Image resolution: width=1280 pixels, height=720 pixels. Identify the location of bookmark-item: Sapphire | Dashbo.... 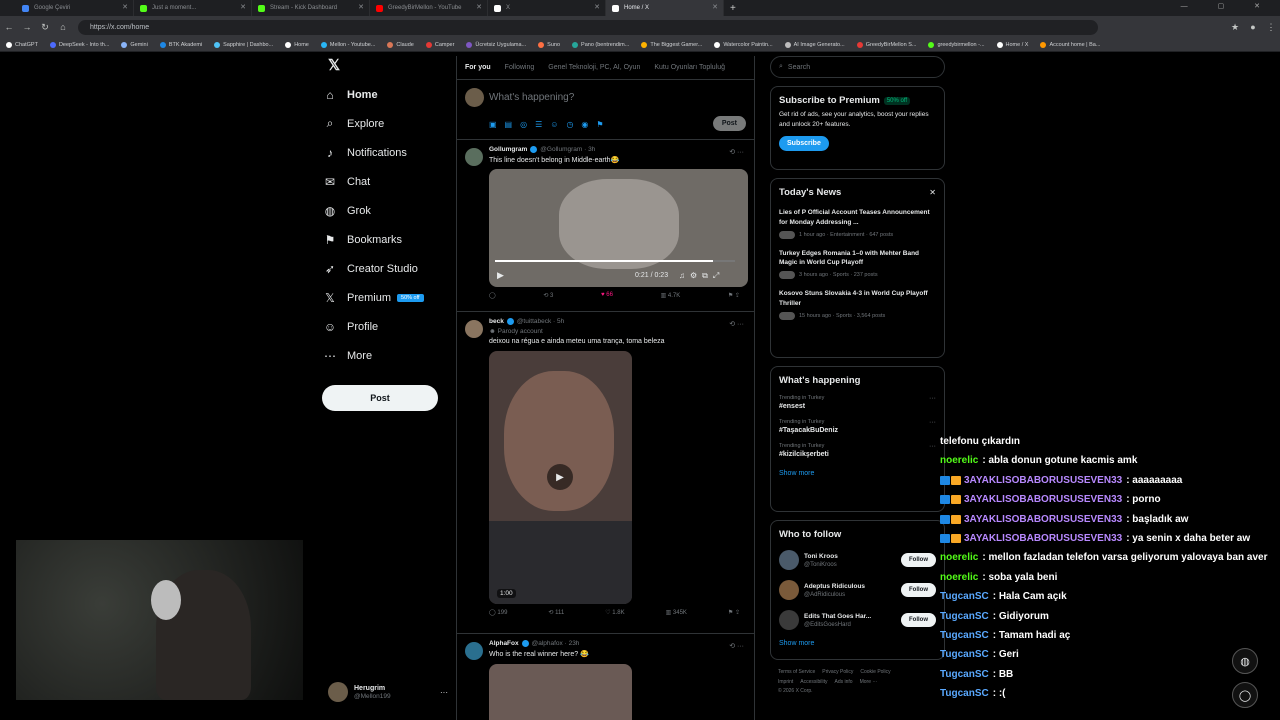
(243, 44).